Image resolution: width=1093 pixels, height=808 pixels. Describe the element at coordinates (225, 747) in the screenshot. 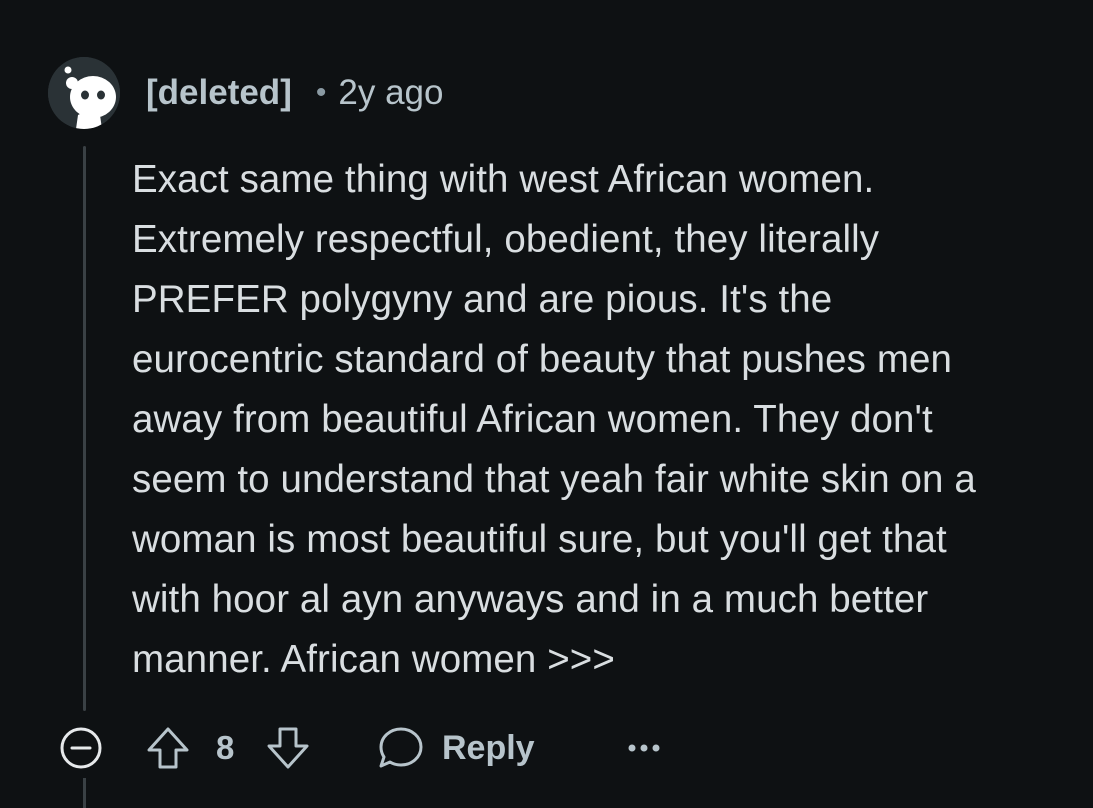

I see `vote-score: 8` at that location.